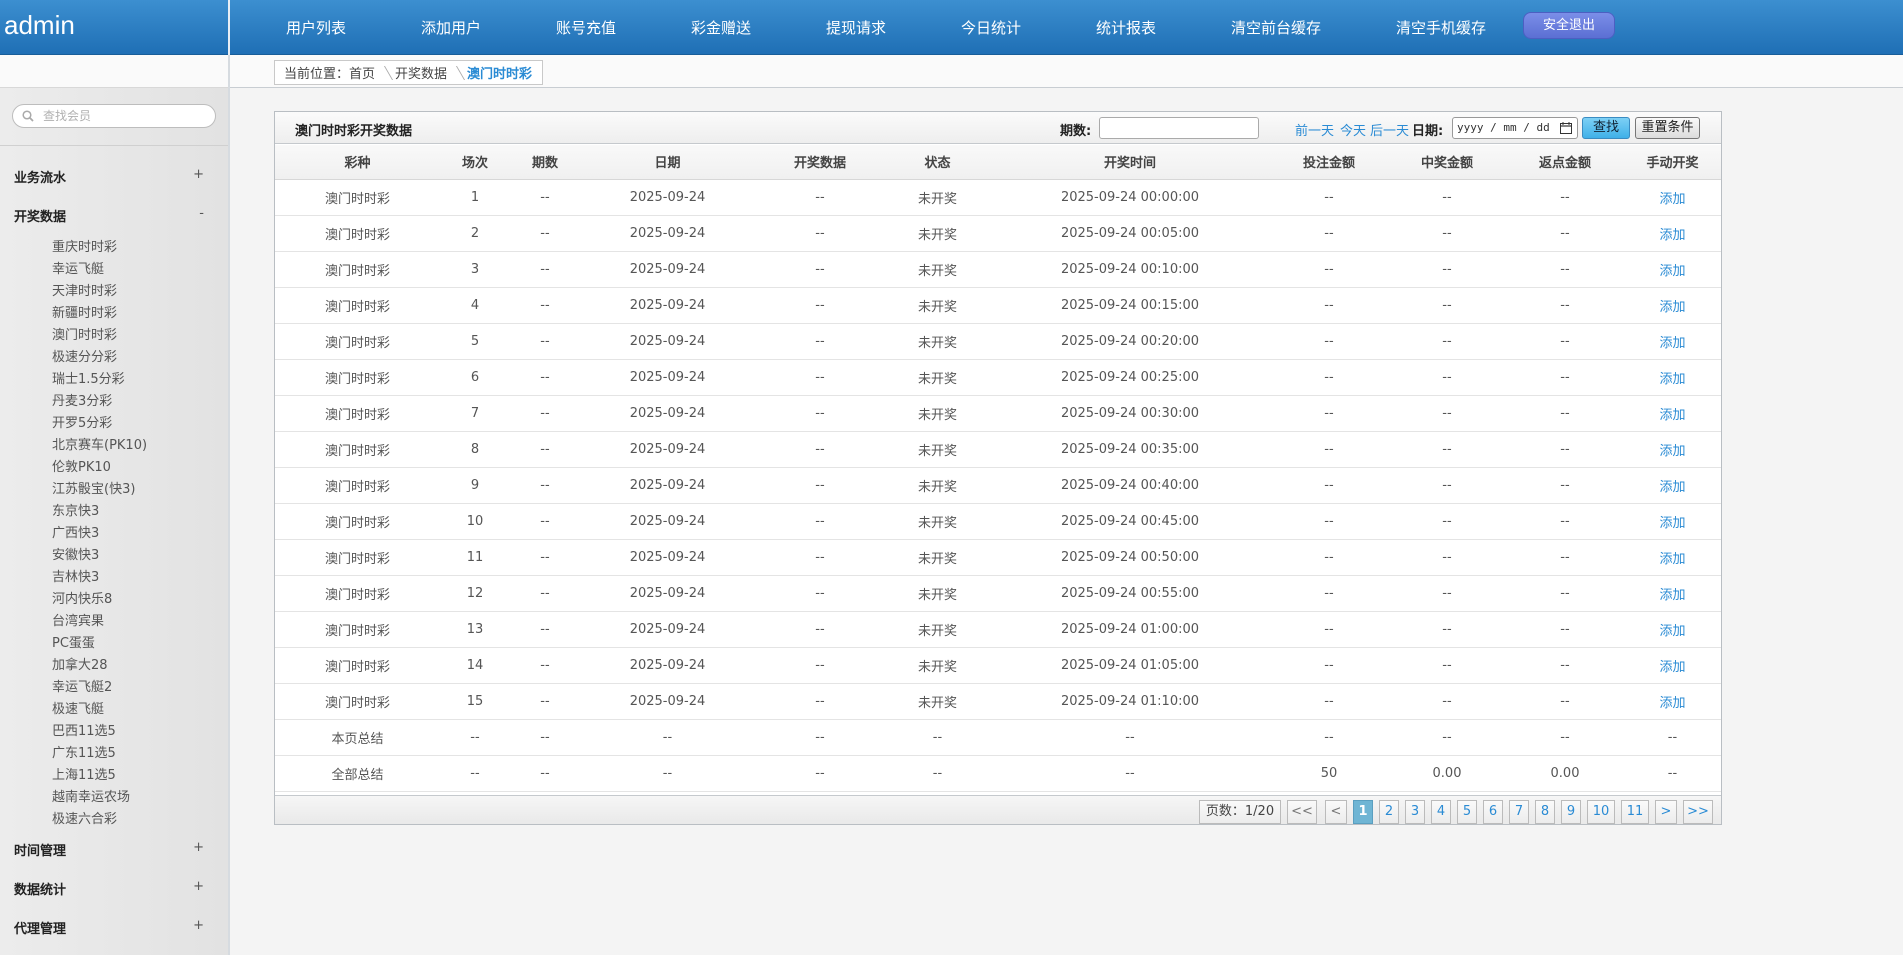  What do you see at coordinates (84, 729) in the screenshot?
I see `sidebar-item-lottery: 巴西11选5` at bounding box center [84, 729].